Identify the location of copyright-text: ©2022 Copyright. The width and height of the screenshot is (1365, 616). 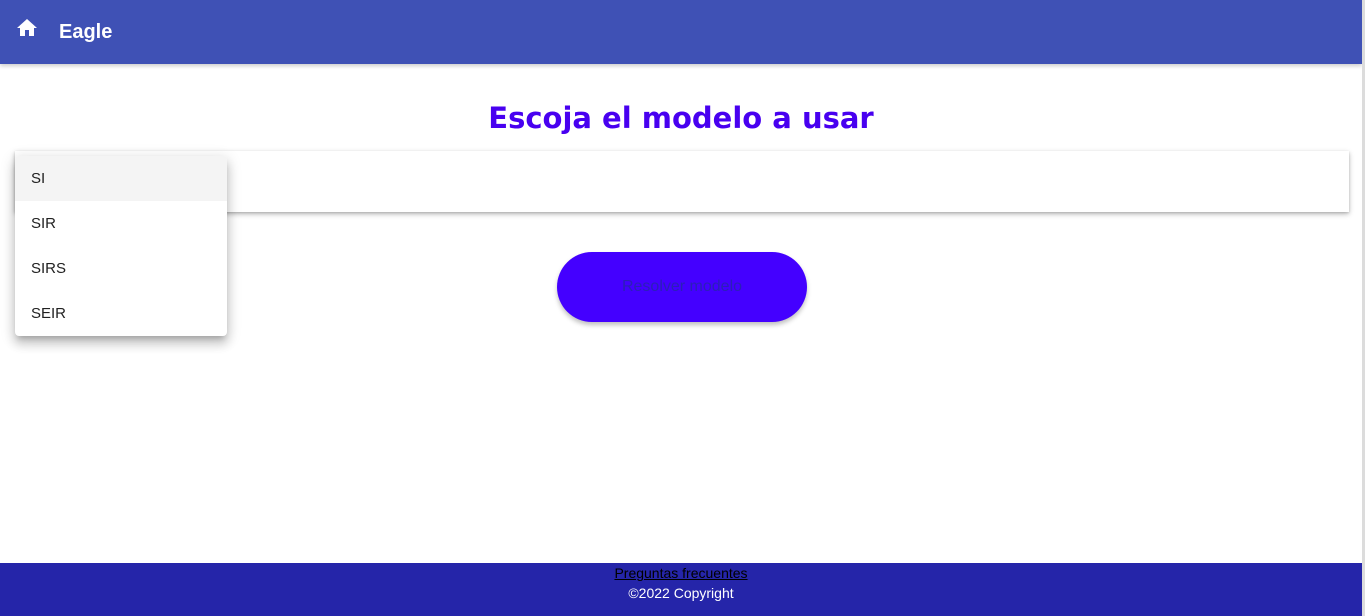
(681, 593).